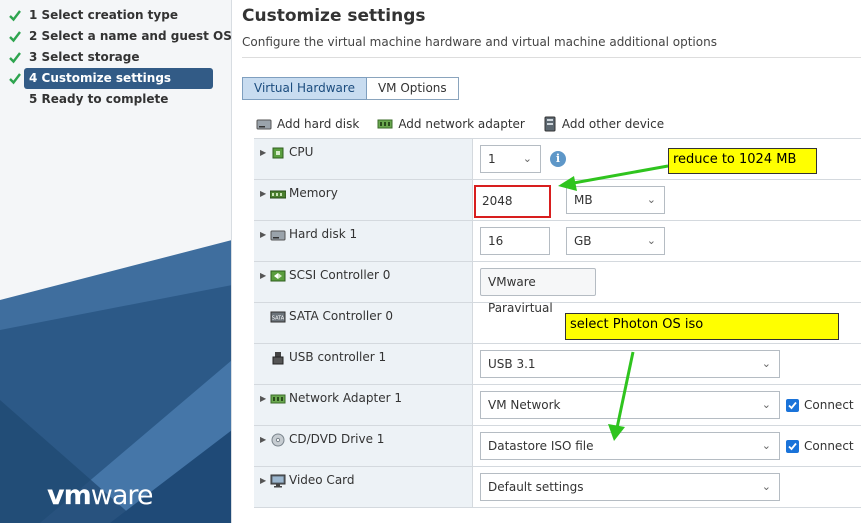 The width and height of the screenshot is (861, 523). Describe the element at coordinates (630, 364) in the screenshot. I see `usb-type-select: USB 3.1 ⌄` at that location.